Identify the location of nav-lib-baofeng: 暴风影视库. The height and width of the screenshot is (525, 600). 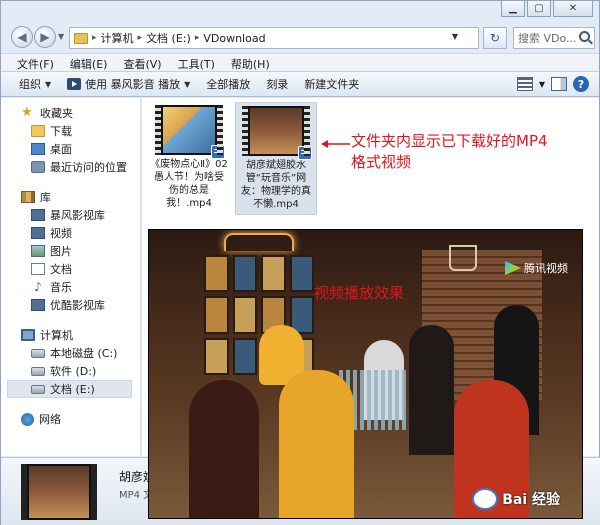
(70, 215).